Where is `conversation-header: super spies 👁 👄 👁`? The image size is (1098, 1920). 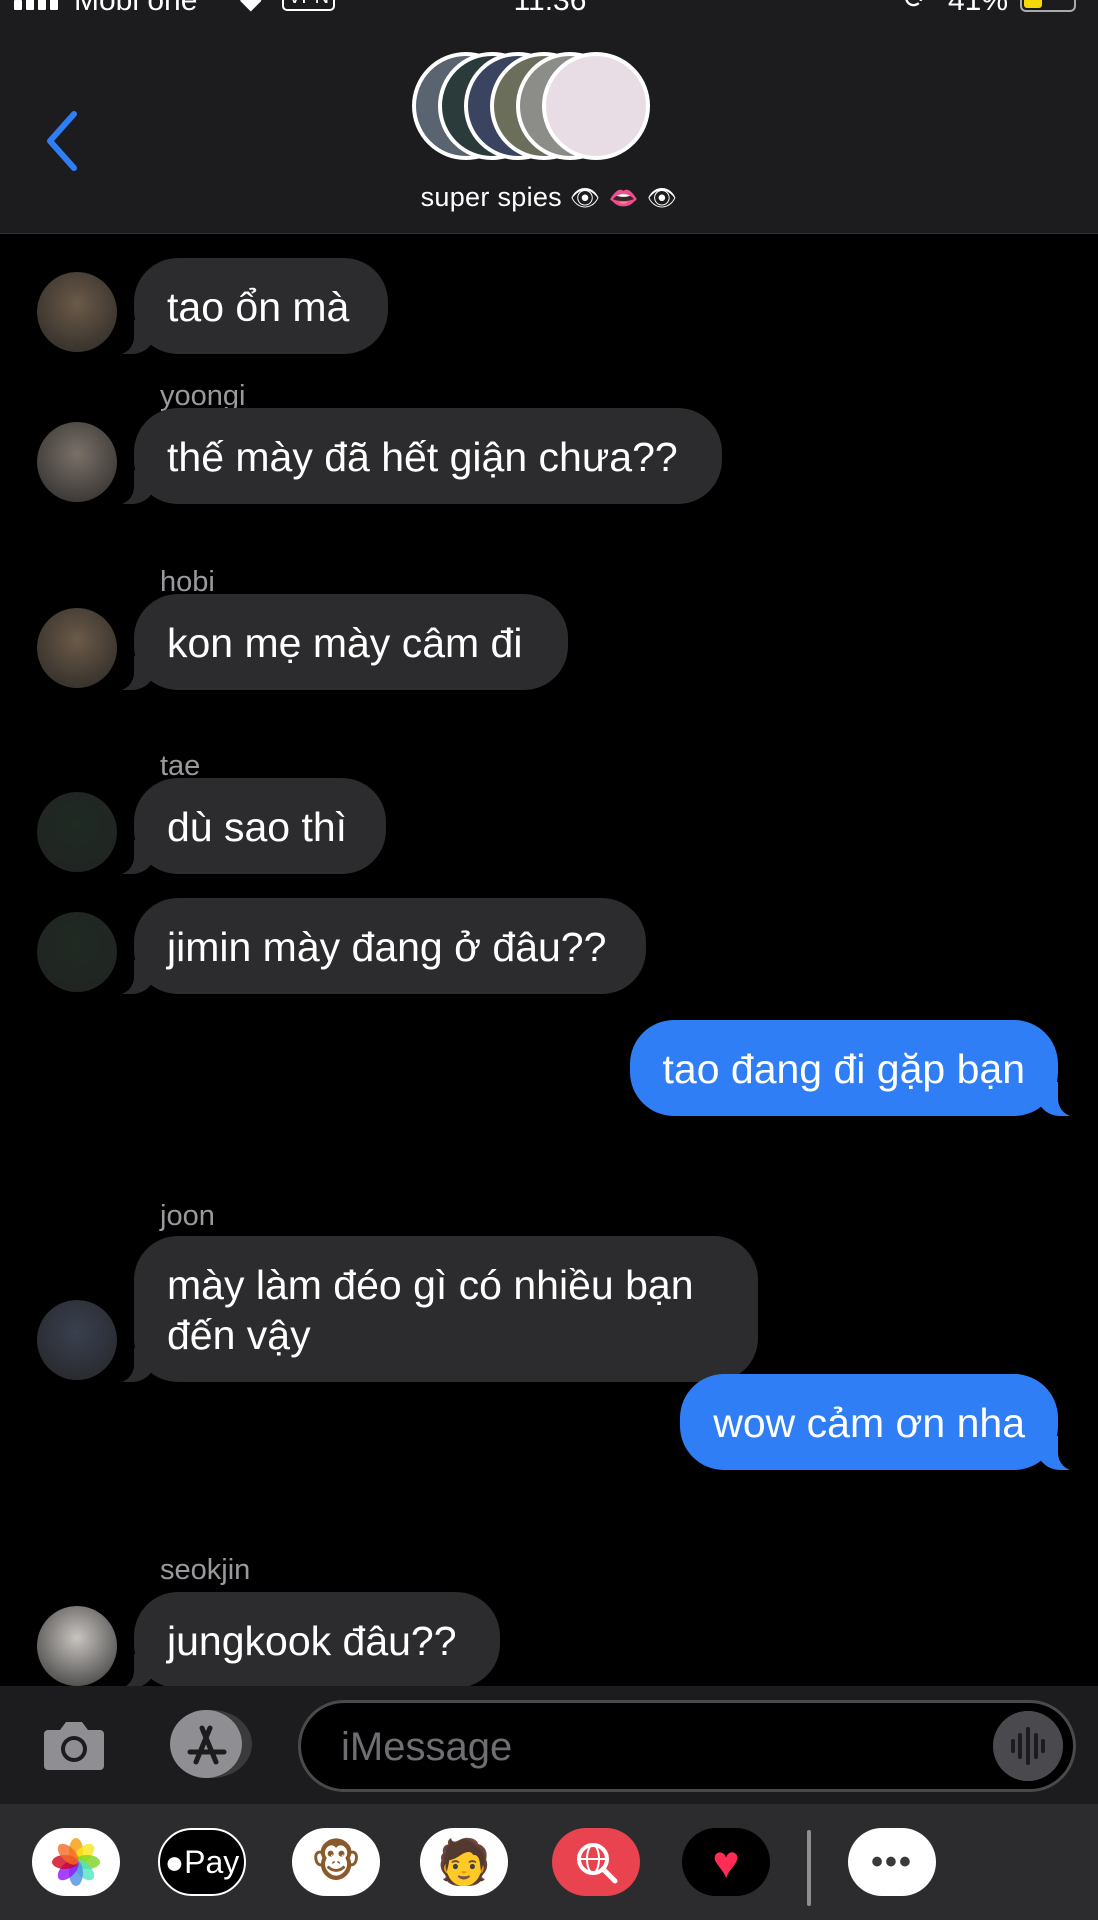 conversation-header: super spies 👁 👄 👁 is located at coordinates (549, 124).